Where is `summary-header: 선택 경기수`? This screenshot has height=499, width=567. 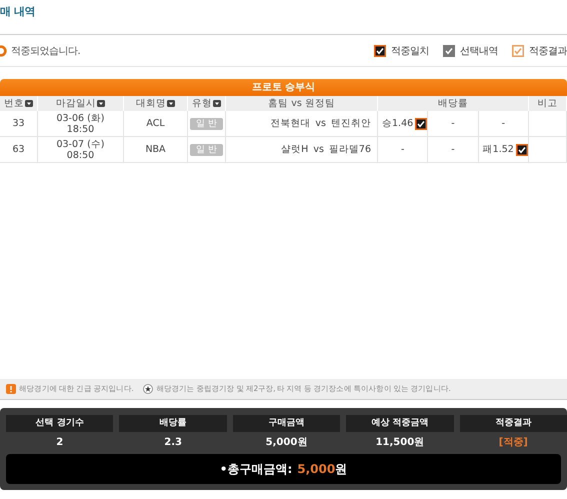
summary-header: 선택 경기수 is located at coordinates (60, 423).